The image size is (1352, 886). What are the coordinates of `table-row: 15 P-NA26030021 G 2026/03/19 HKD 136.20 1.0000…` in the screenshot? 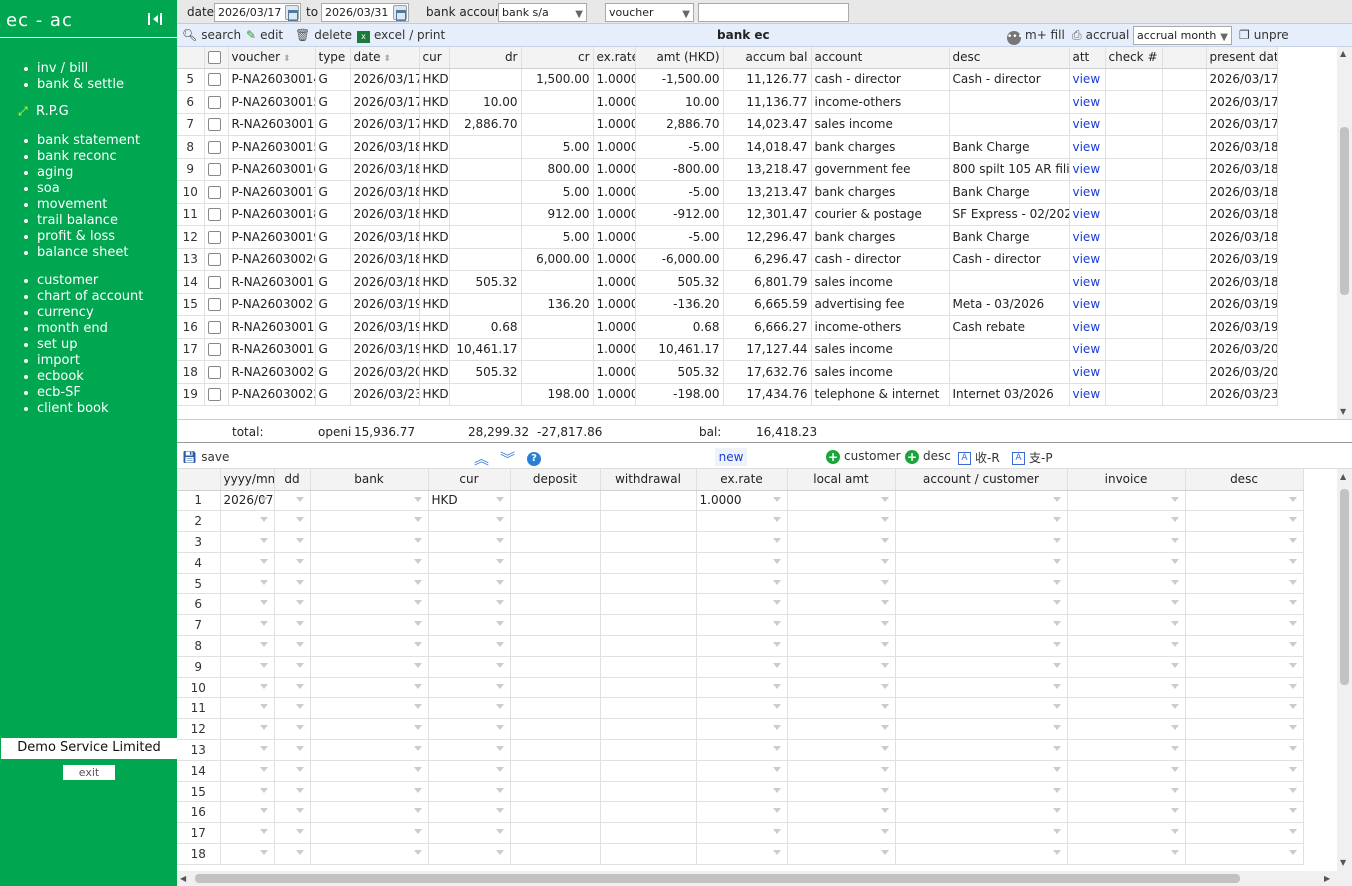 It's located at (727, 304).